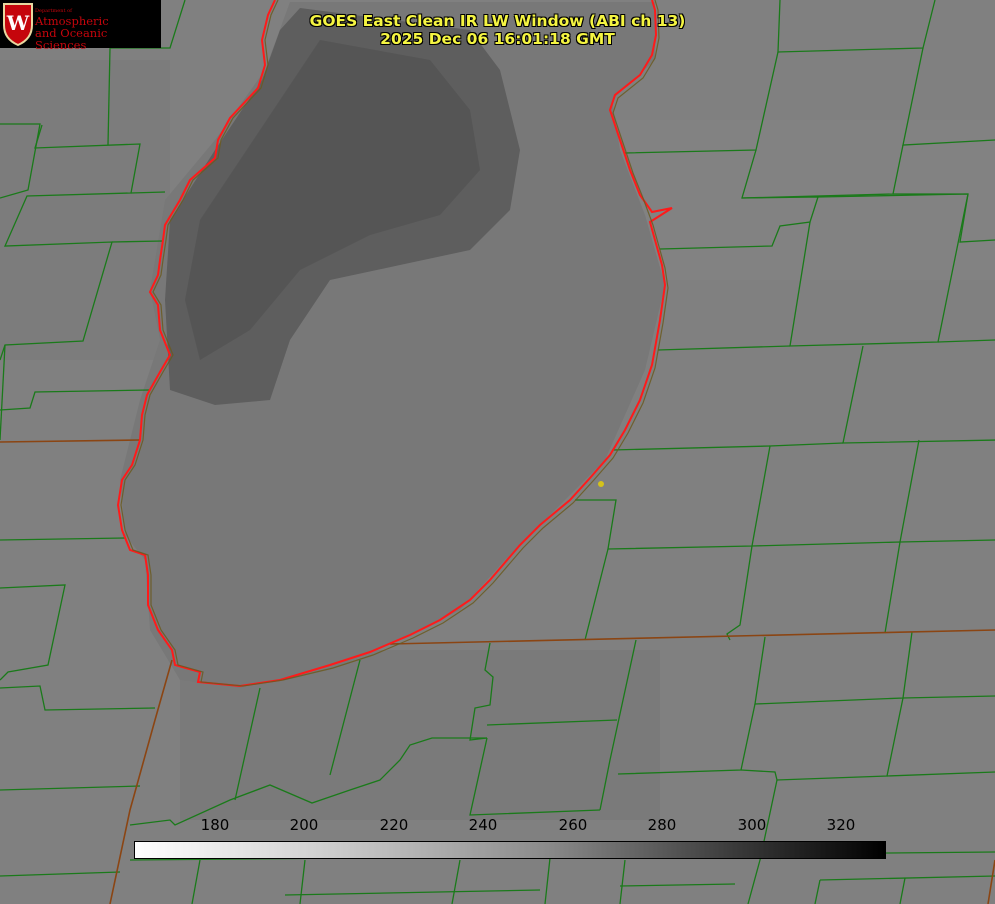 This screenshot has height=904, width=995. Describe the element at coordinates (85, 210) in the screenshot. I see `shade-region` at that location.